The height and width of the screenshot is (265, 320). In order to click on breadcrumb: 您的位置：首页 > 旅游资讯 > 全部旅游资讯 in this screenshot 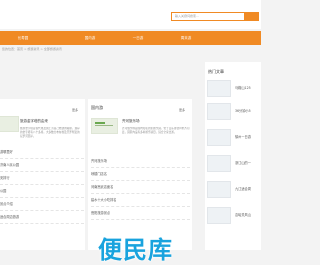, I will do `click(32, 49)`.